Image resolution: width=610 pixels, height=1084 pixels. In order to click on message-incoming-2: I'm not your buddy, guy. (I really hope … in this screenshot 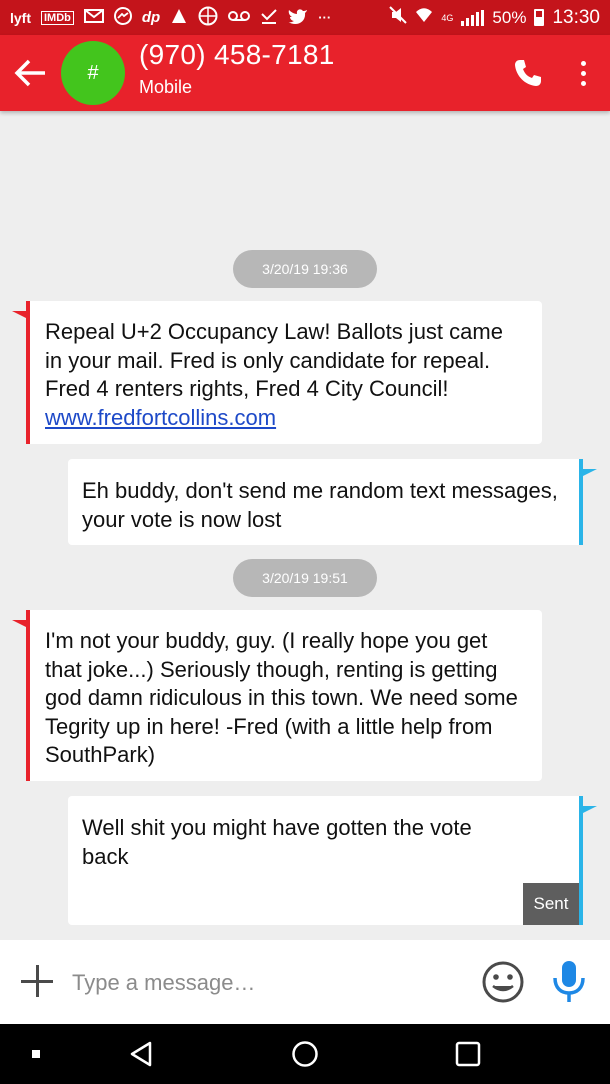, I will do `click(277, 695)`.